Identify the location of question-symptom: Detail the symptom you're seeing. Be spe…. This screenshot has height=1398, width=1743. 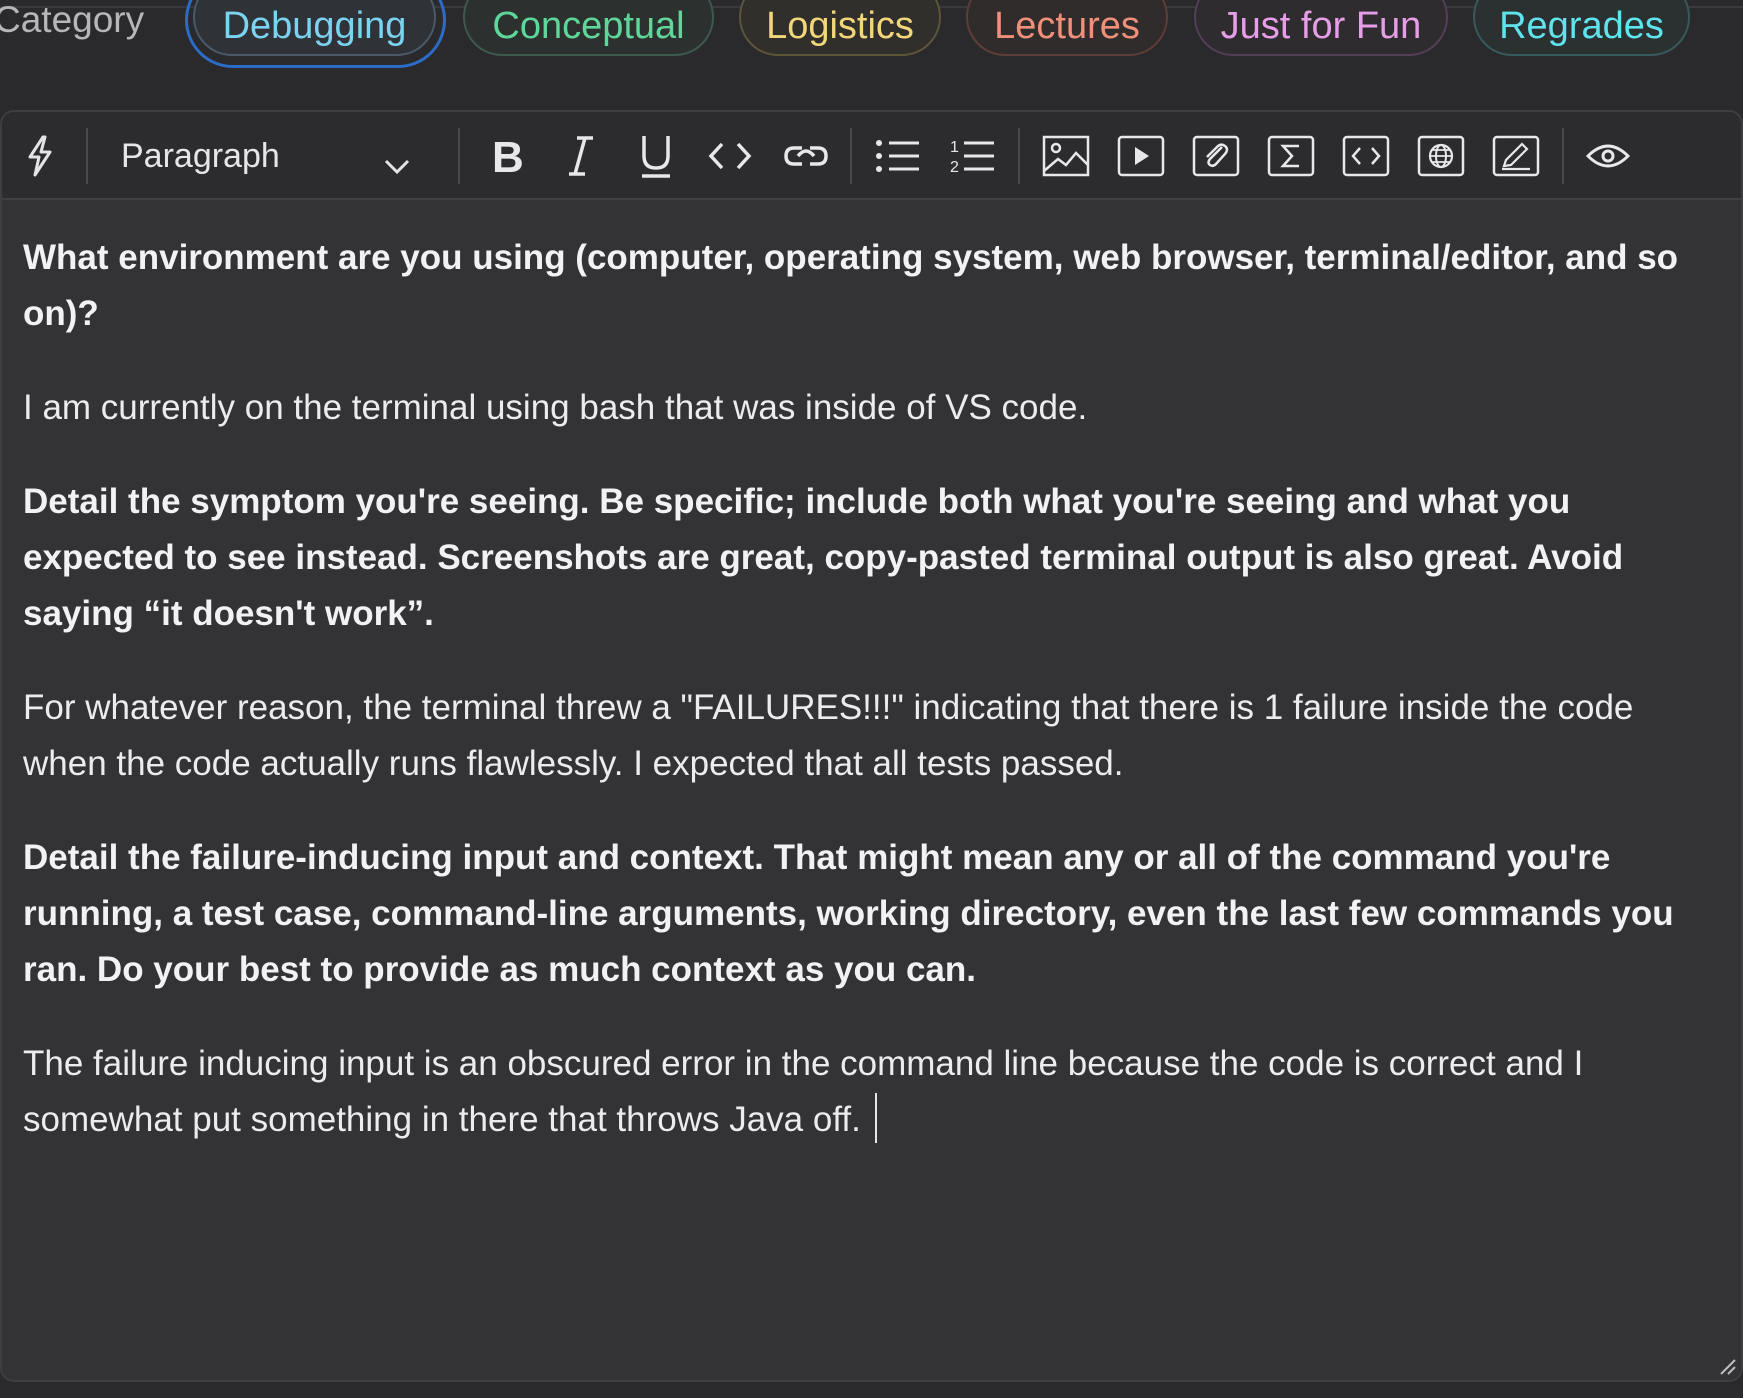
(823, 557).